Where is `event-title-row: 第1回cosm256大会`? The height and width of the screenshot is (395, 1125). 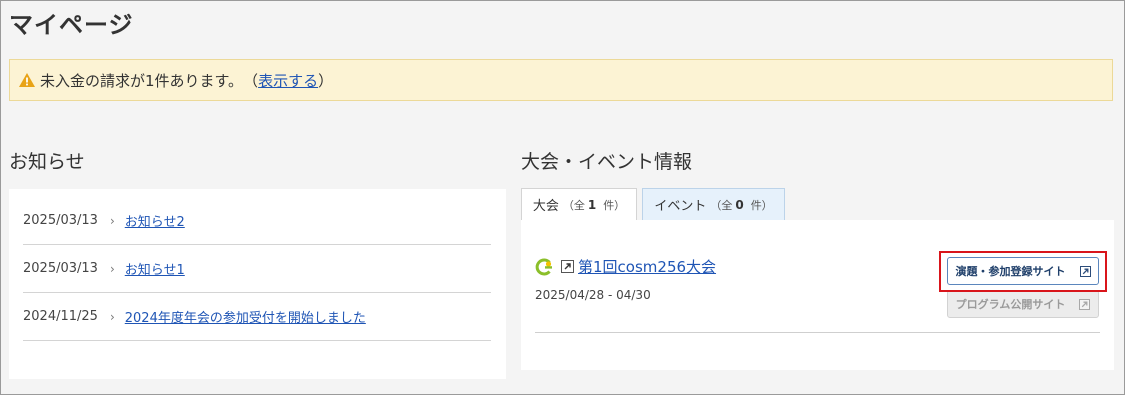
event-title-row: 第1回cosm256大会 is located at coordinates (625, 266).